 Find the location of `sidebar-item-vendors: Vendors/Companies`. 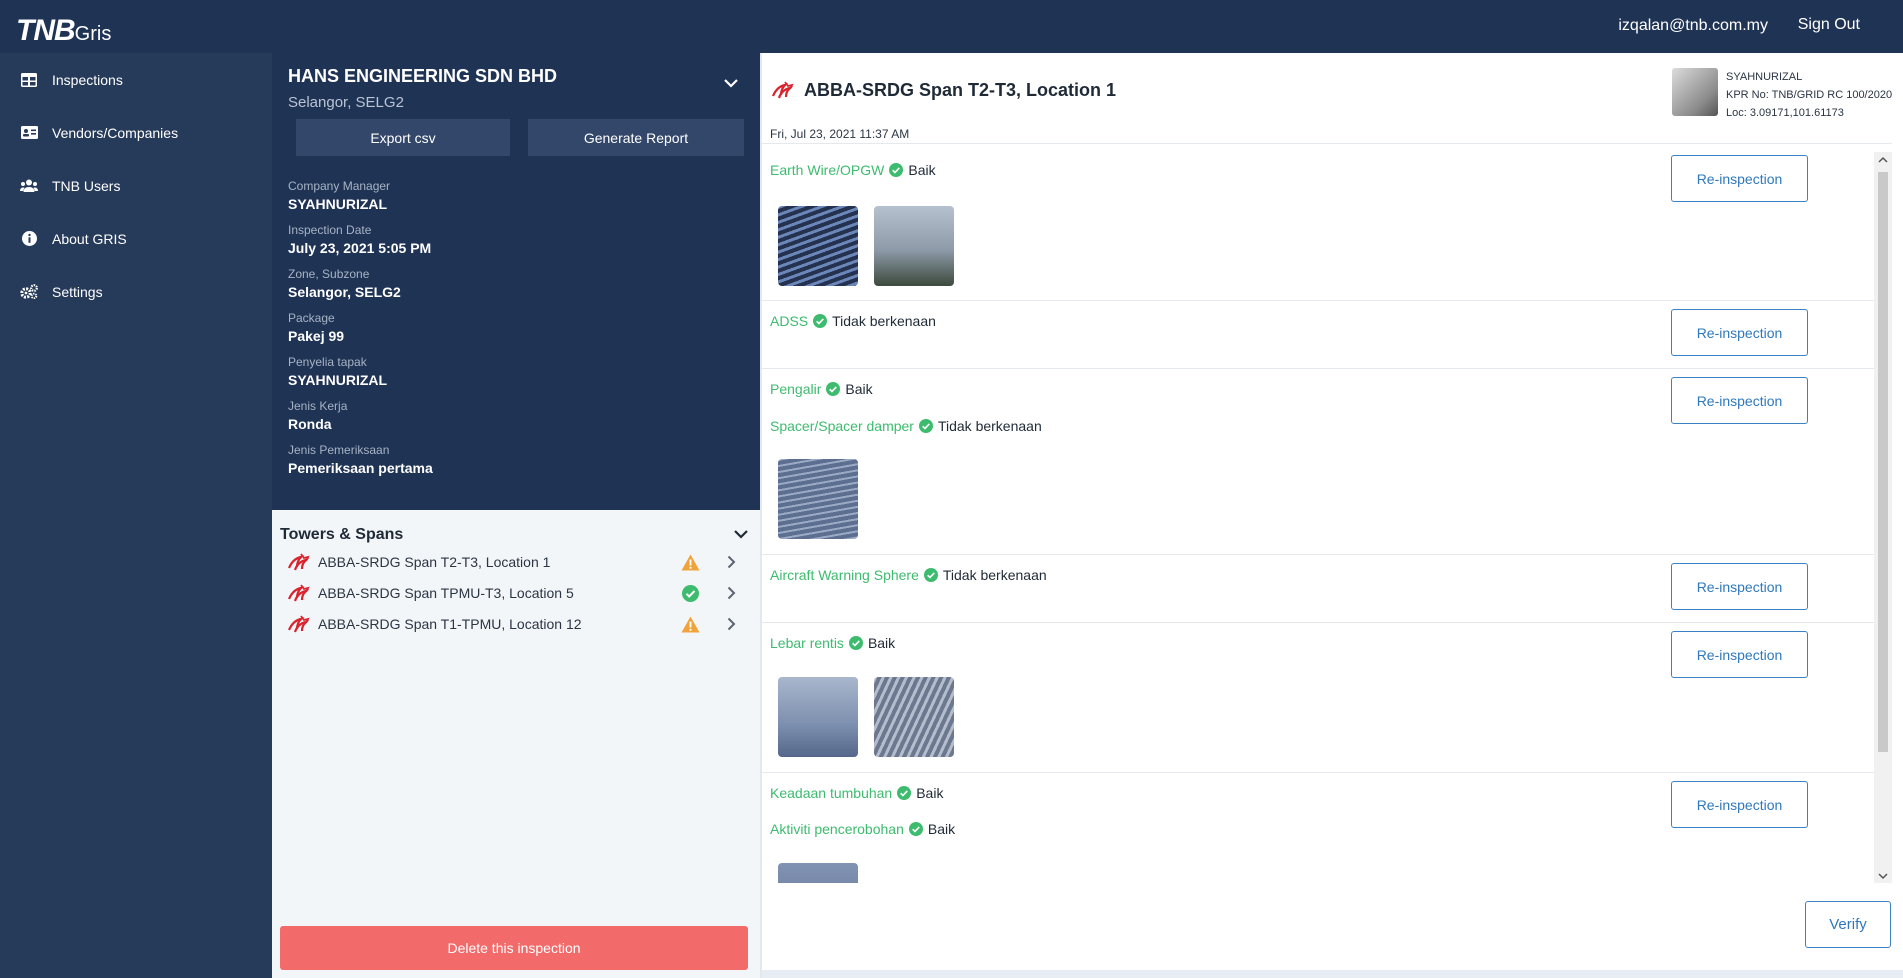

sidebar-item-vendors: Vendors/Companies is located at coordinates (136, 132).